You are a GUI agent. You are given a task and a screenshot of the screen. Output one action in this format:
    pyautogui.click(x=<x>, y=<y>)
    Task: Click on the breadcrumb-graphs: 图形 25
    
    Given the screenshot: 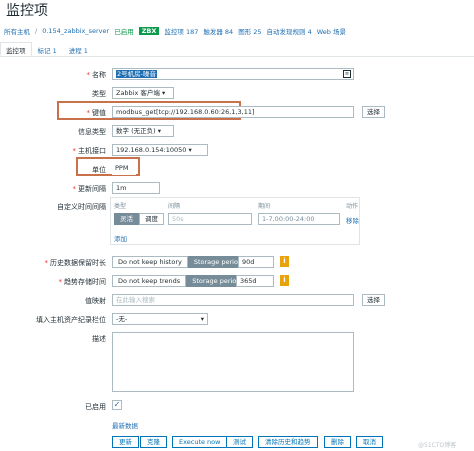 What is the action you would take?
    pyautogui.click(x=249, y=31)
    